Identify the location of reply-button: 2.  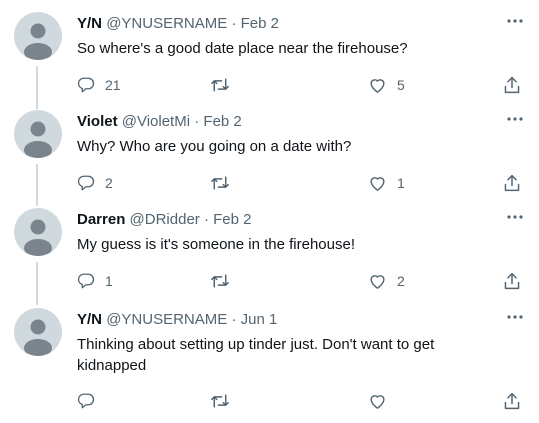
(95, 183).